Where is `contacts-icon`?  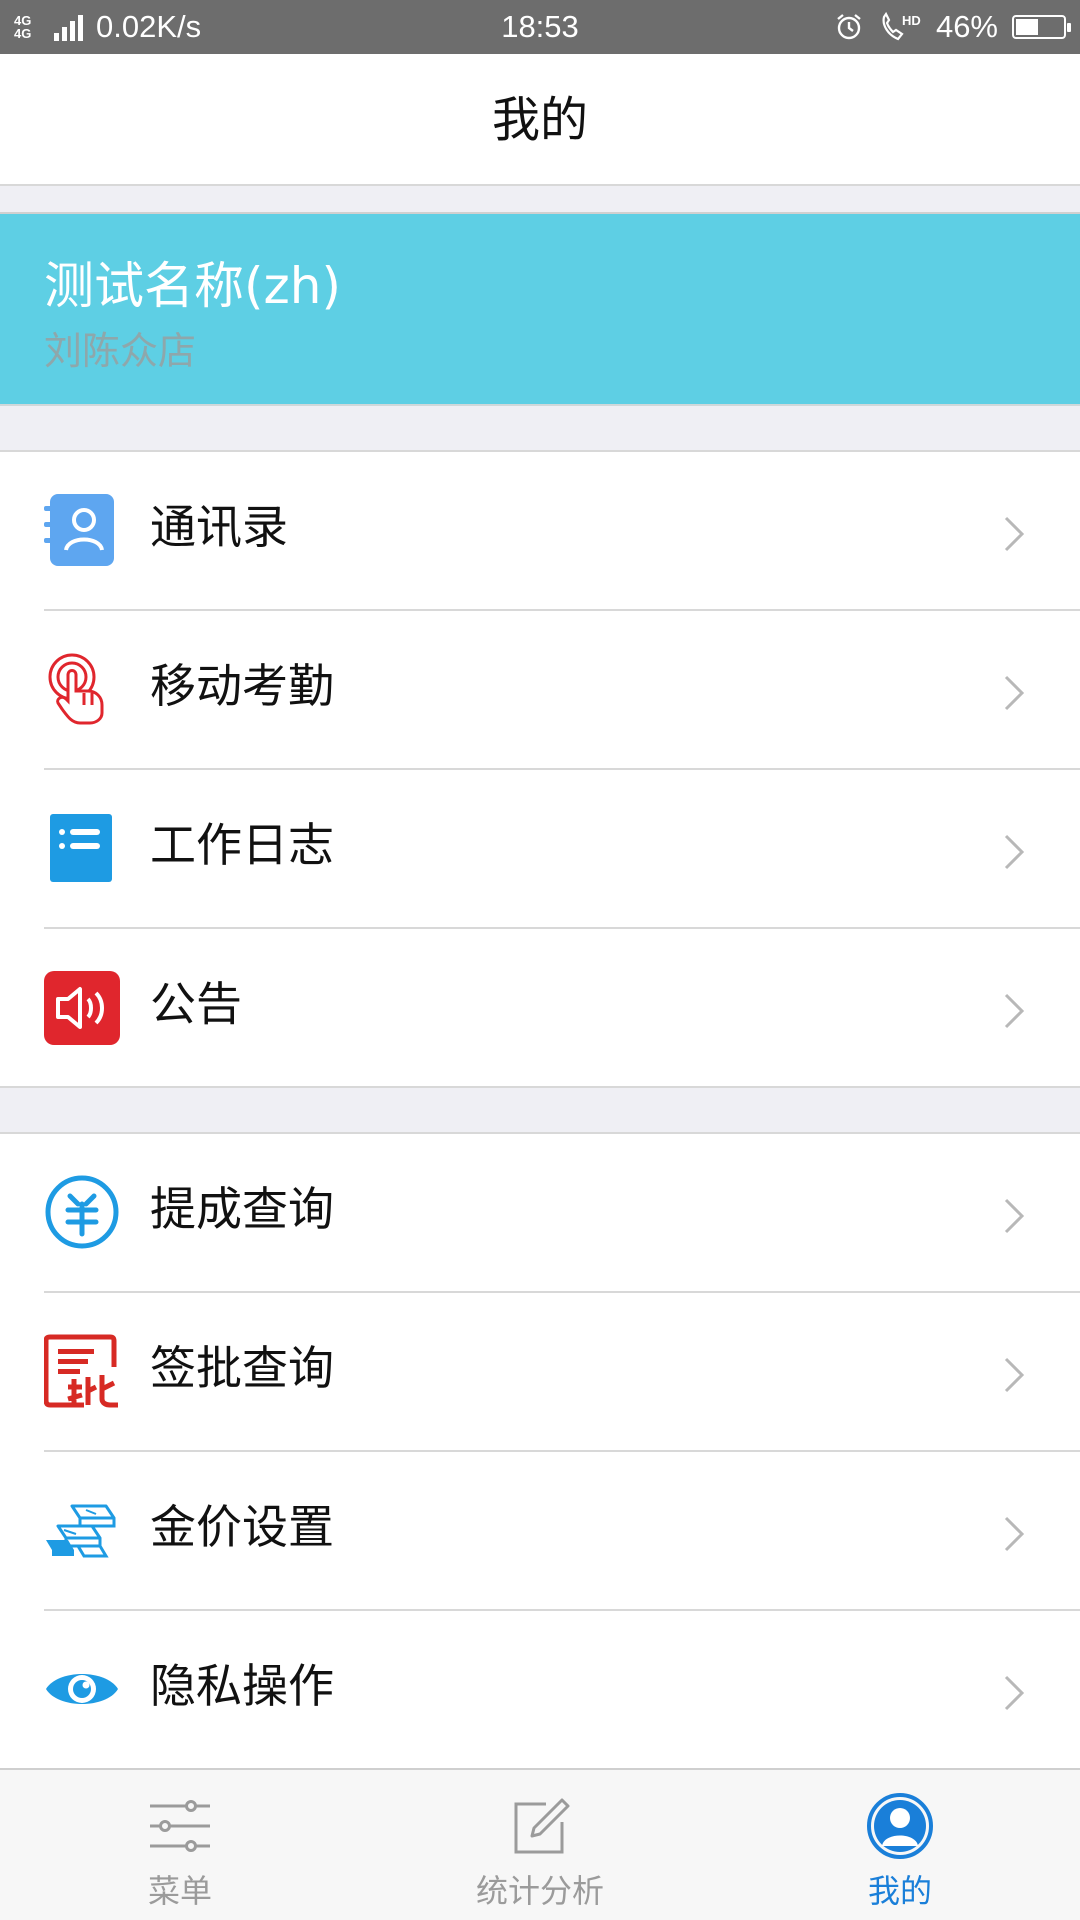
contacts-icon is located at coordinates (79, 530).